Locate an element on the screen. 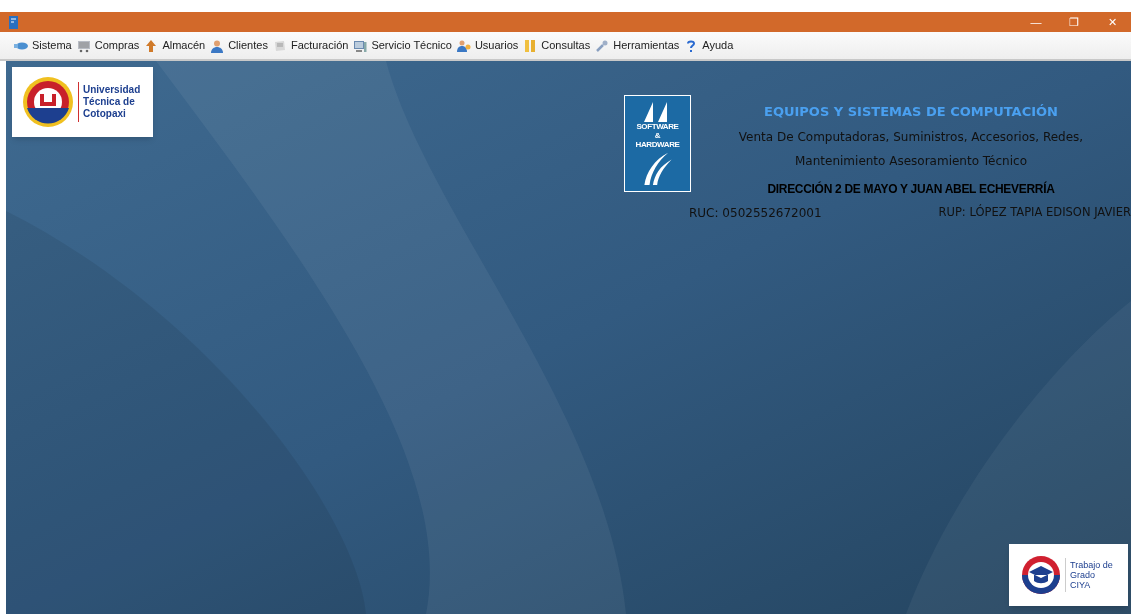 This screenshot has height=614, width=1131. menu-item: Consultas is located at coordinates (557, 45).